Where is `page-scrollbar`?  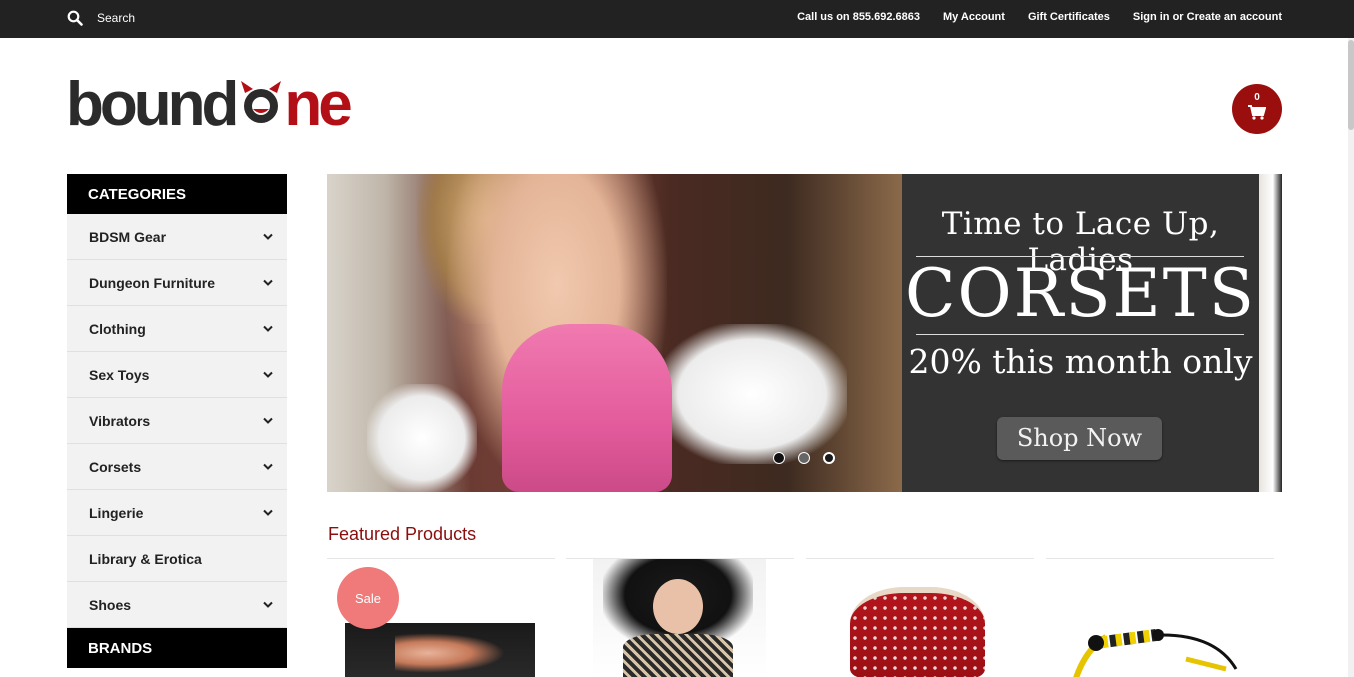
page-scrollbar is located at coordinates (1351, 357).